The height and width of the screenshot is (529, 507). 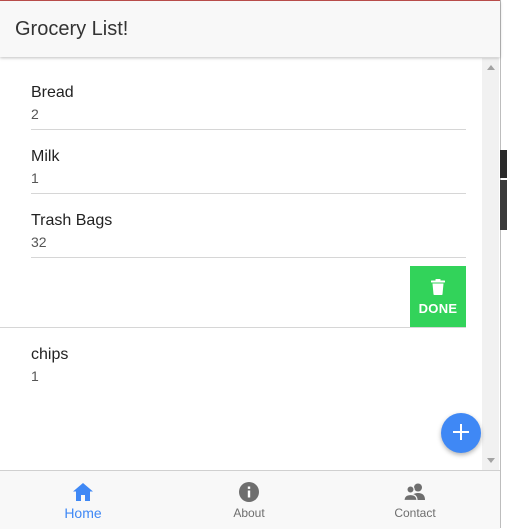 I want to click on tab-home: Home, so click(x=83, y=500).